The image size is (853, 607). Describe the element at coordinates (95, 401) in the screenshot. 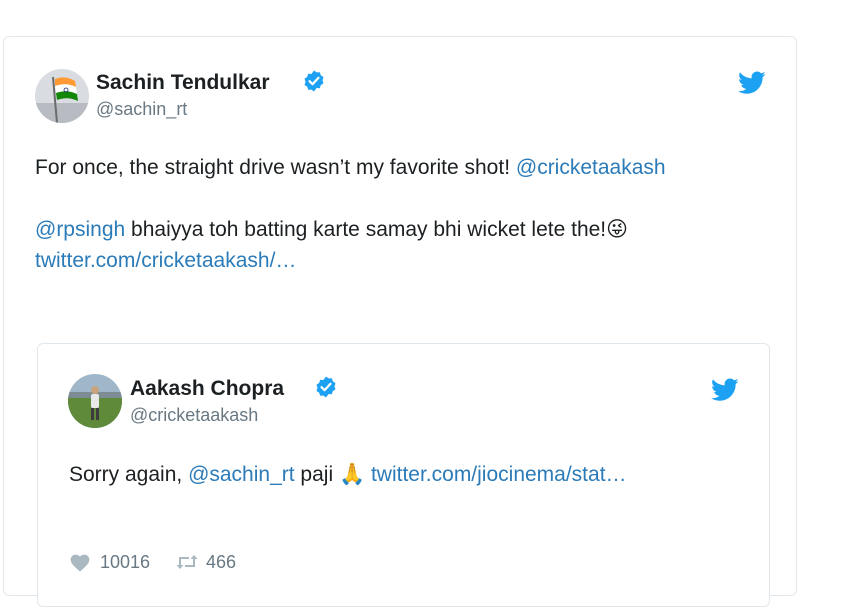

I see `aakash-avatar` at that location.